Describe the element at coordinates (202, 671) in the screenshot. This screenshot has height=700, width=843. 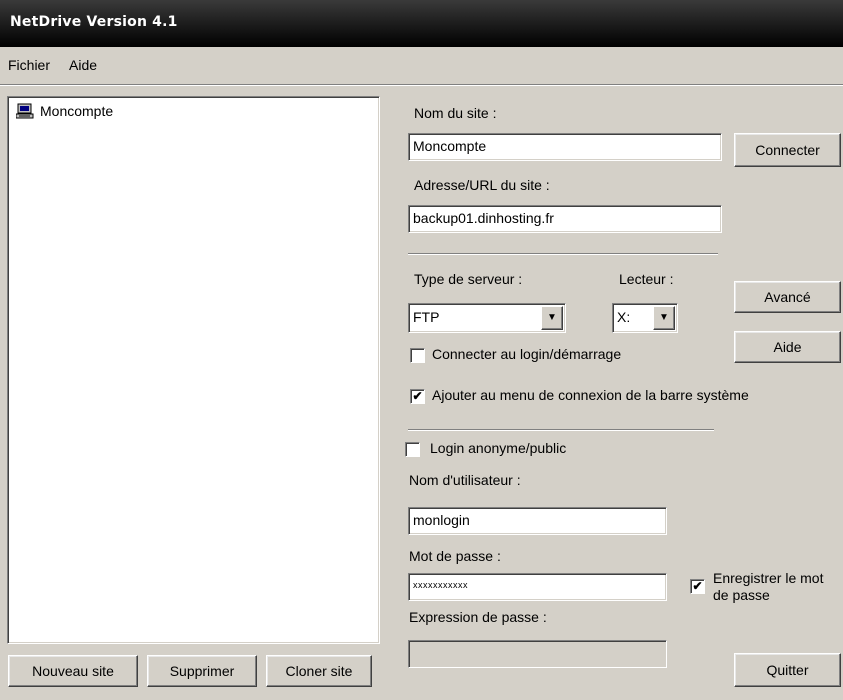
I see `delete-button: Supprimer` at that location.